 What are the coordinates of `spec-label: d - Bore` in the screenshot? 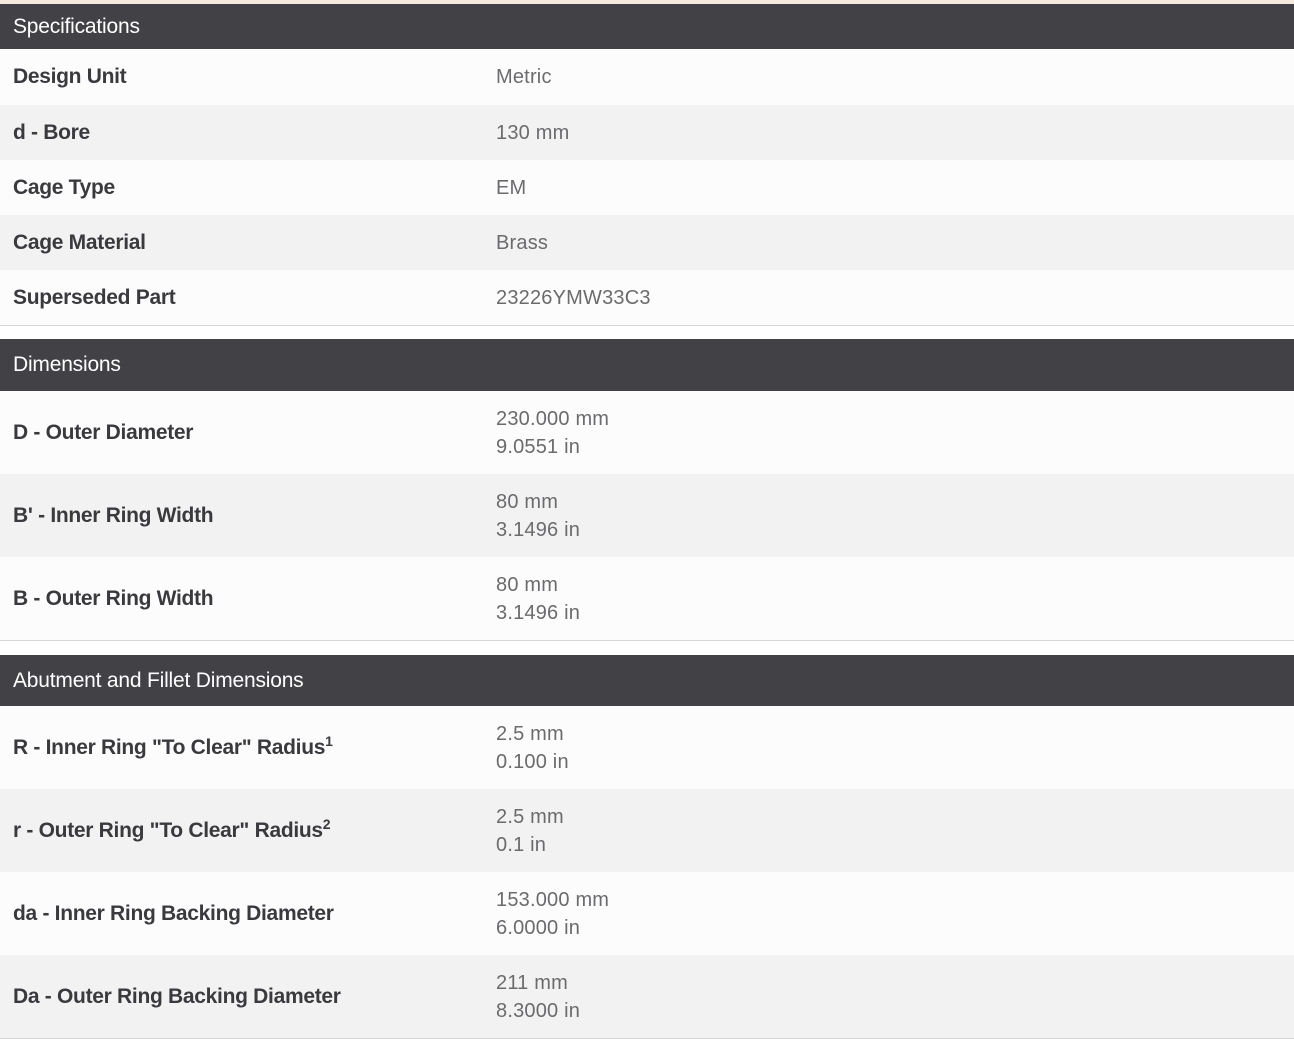 It's located at (51, 132).